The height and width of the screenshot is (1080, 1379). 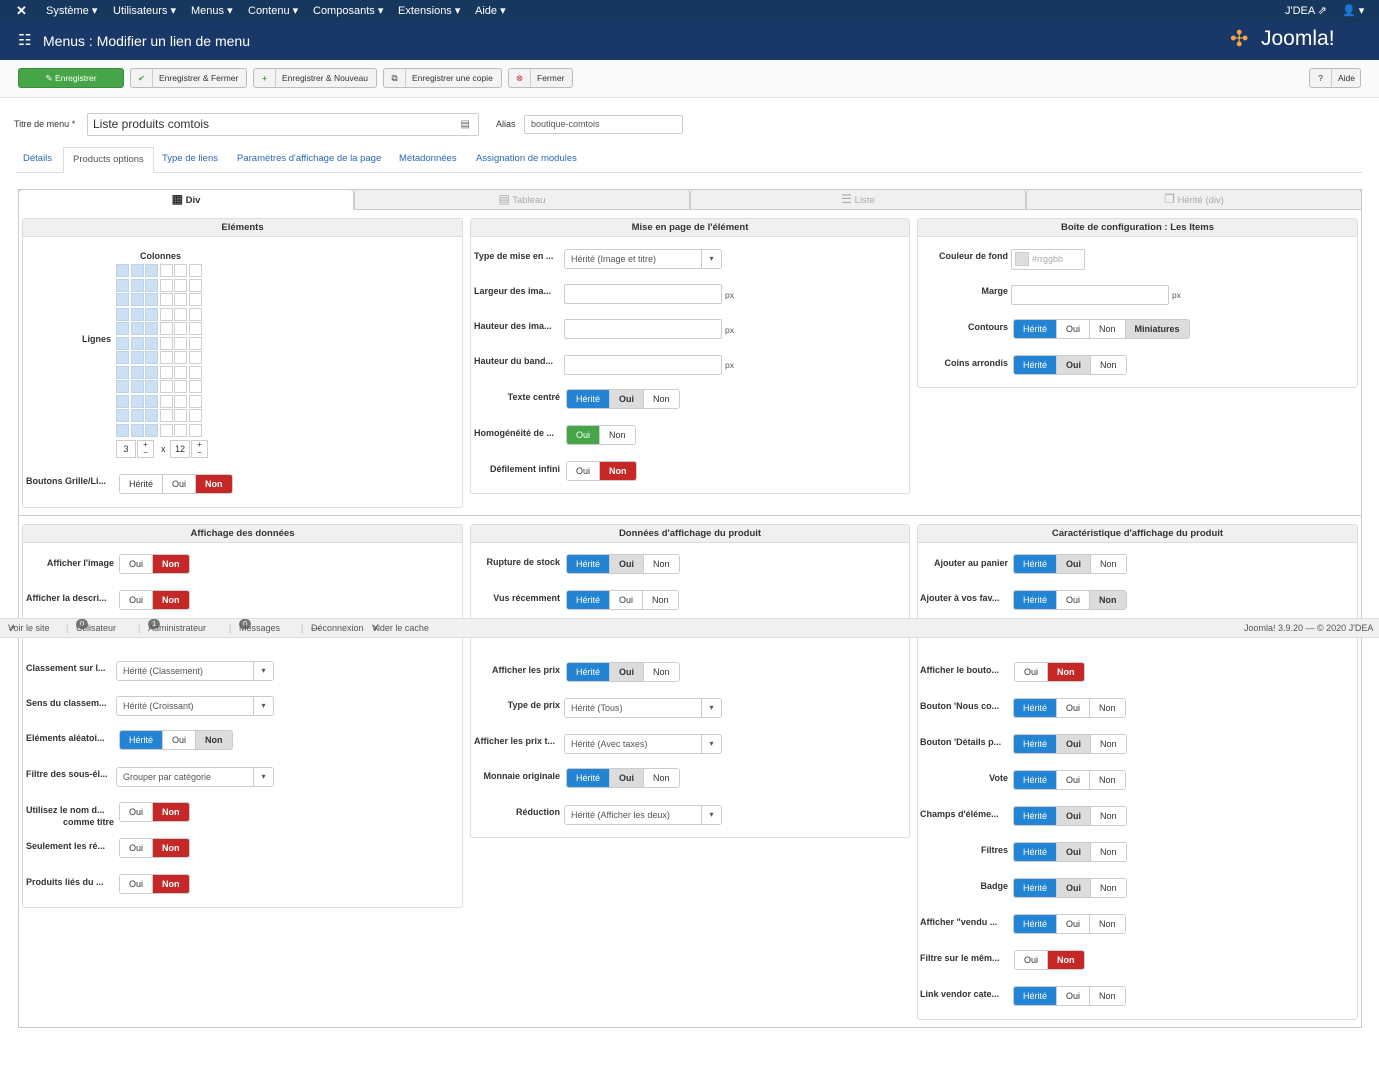 I want to click on homogeneity-toggle: Oui Non, so click(x=601, y=435).